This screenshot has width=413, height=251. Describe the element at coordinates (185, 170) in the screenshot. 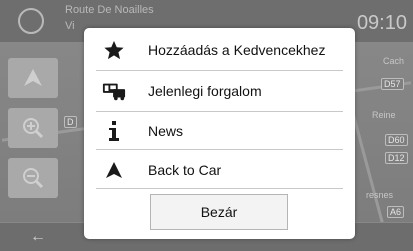

I see `menu-item-label: Back to Car` at that location.